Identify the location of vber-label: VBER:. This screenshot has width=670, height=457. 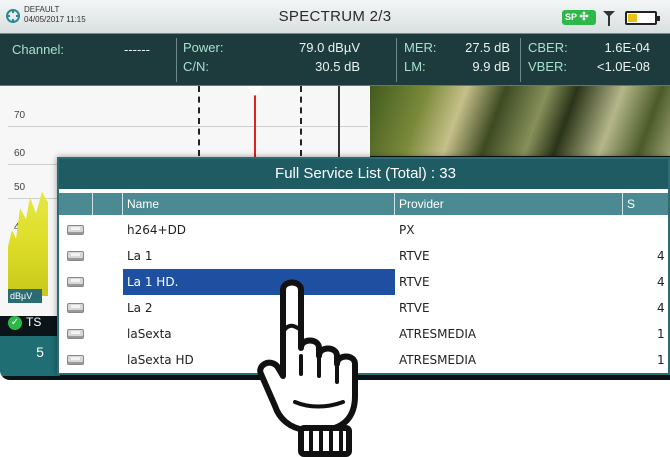
(548, 66).